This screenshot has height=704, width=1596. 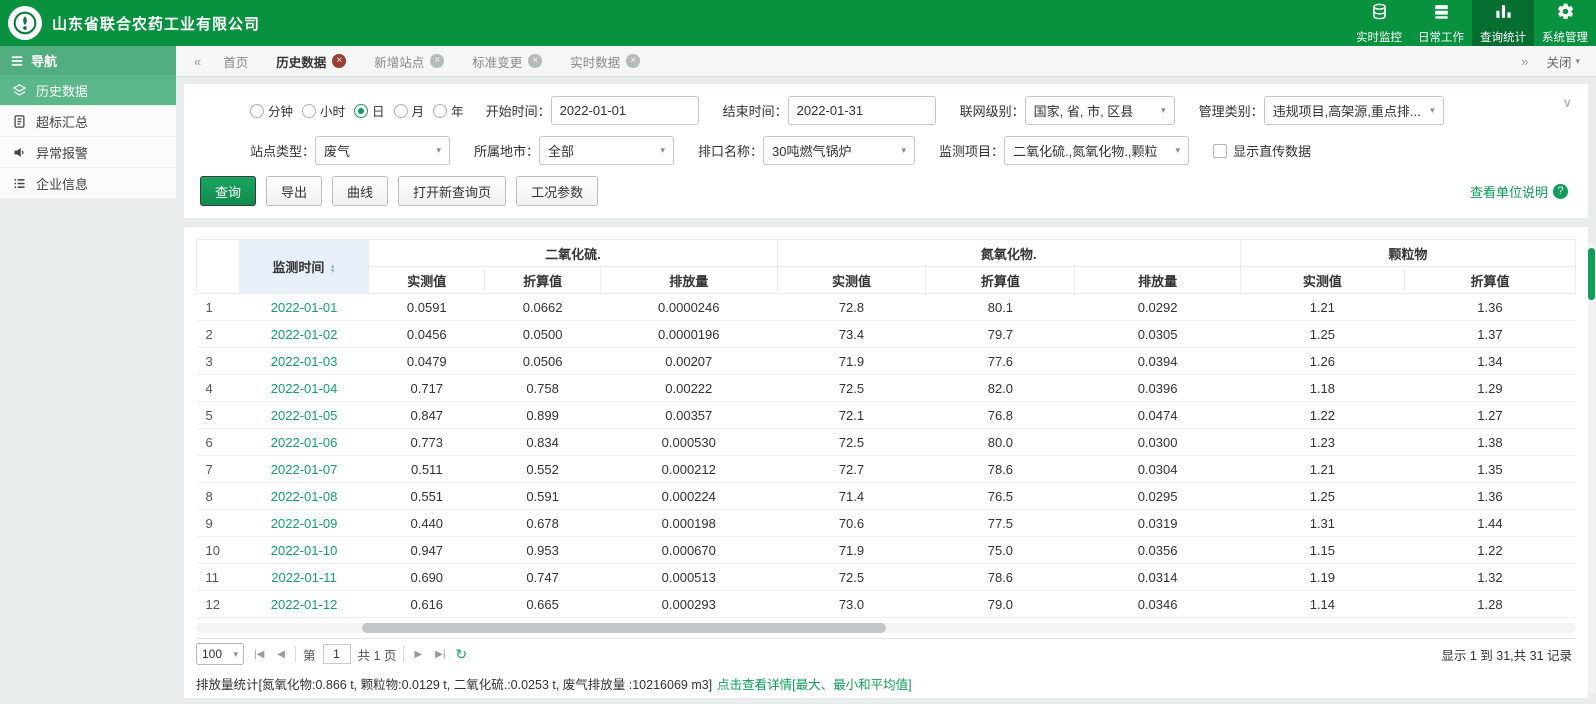 I want to click on row-value: 75.0, so click(x=1000, y=550).